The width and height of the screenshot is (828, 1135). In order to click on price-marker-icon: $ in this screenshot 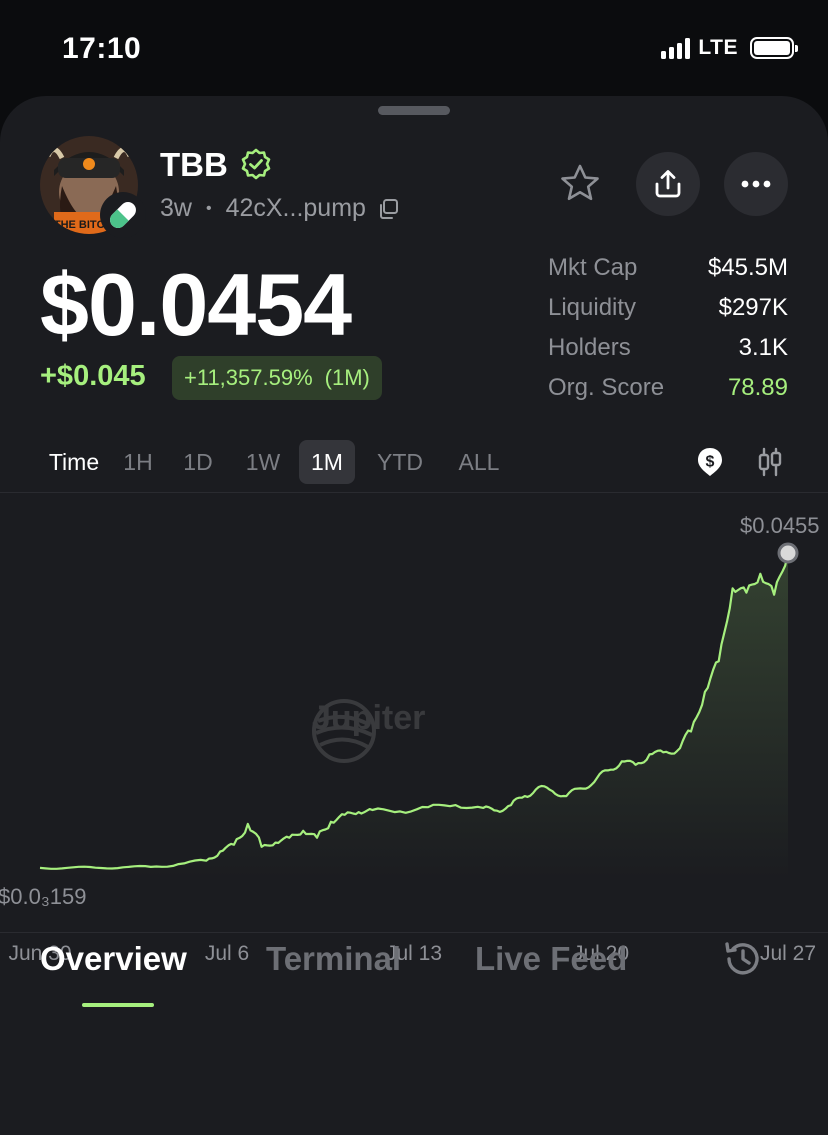, I will do `click(710, 462)`.